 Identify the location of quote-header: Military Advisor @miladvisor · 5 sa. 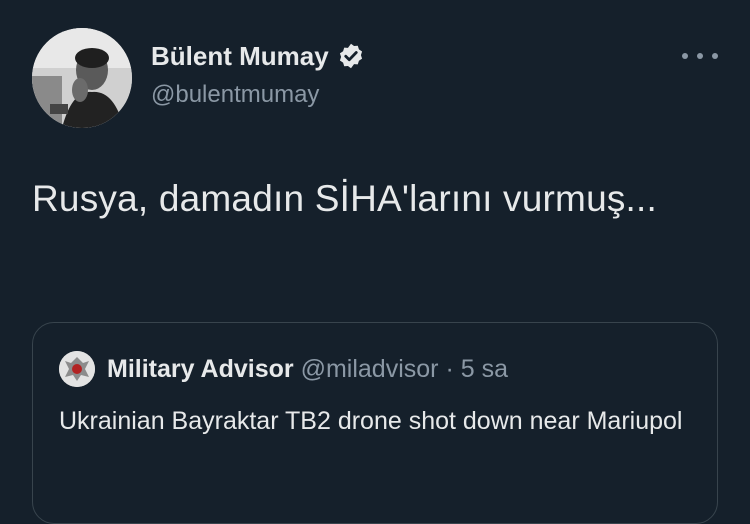
(307, 369).